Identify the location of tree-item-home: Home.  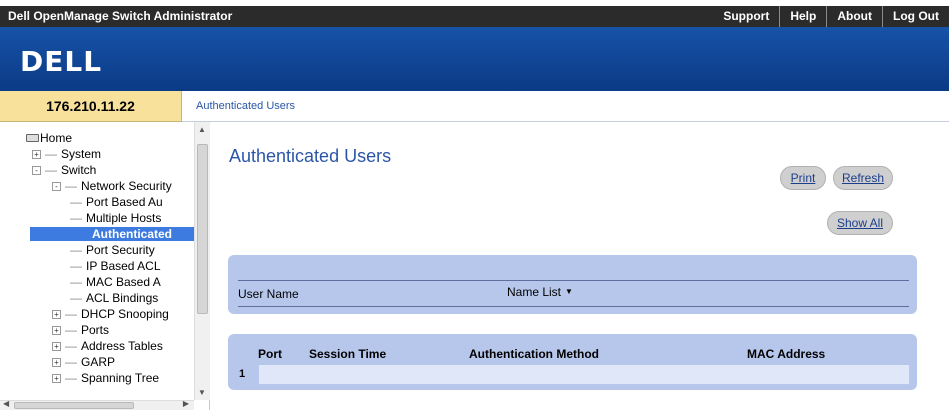
(49, 138).